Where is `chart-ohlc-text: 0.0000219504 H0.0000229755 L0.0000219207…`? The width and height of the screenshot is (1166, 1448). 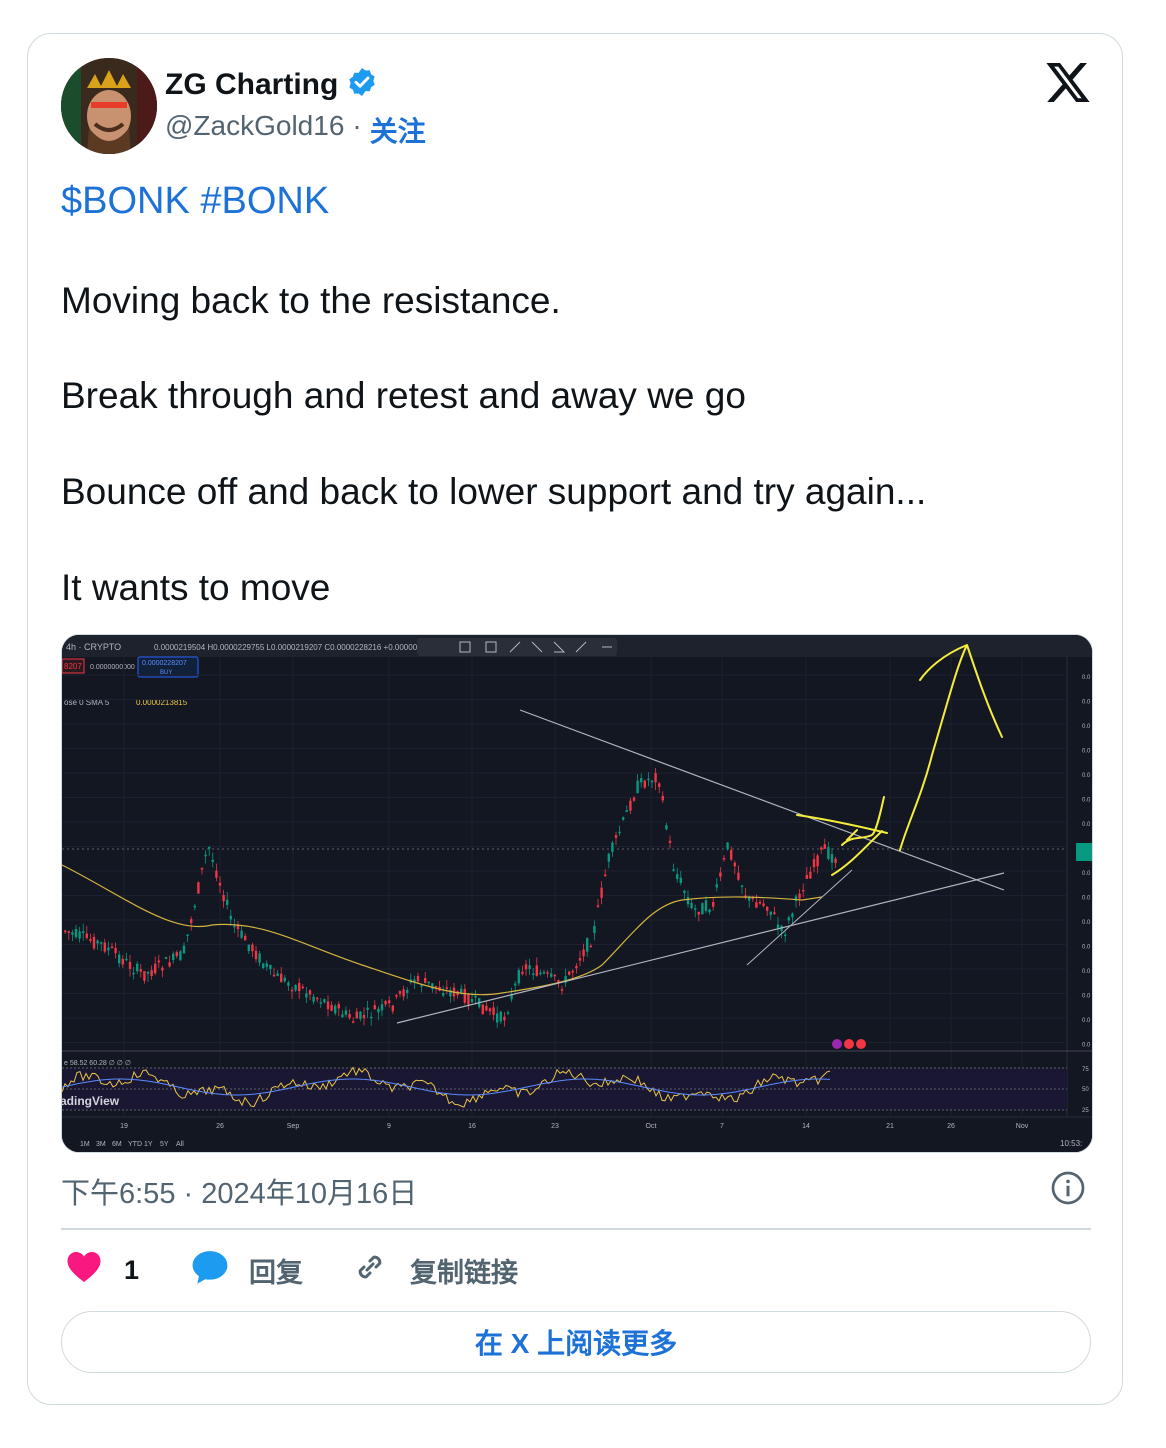 chart-ohlc-text: 0.0000219504 H0.0000229755 L0.0000219207… is located at coordinates (286, 647).